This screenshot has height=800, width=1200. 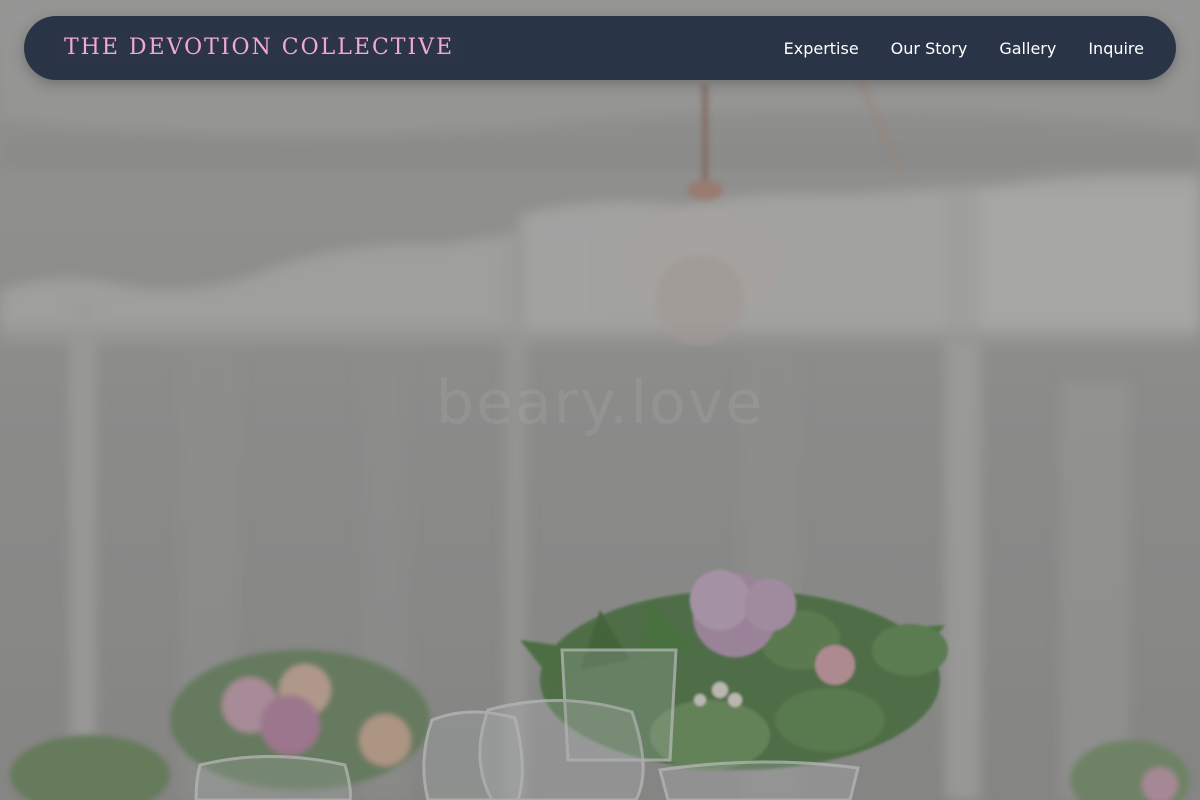 What do you see at coordinates (1116, 48) in the screenshot?
I see `nav-link-inquire: Inquire` at bounding box center [1116, 48].